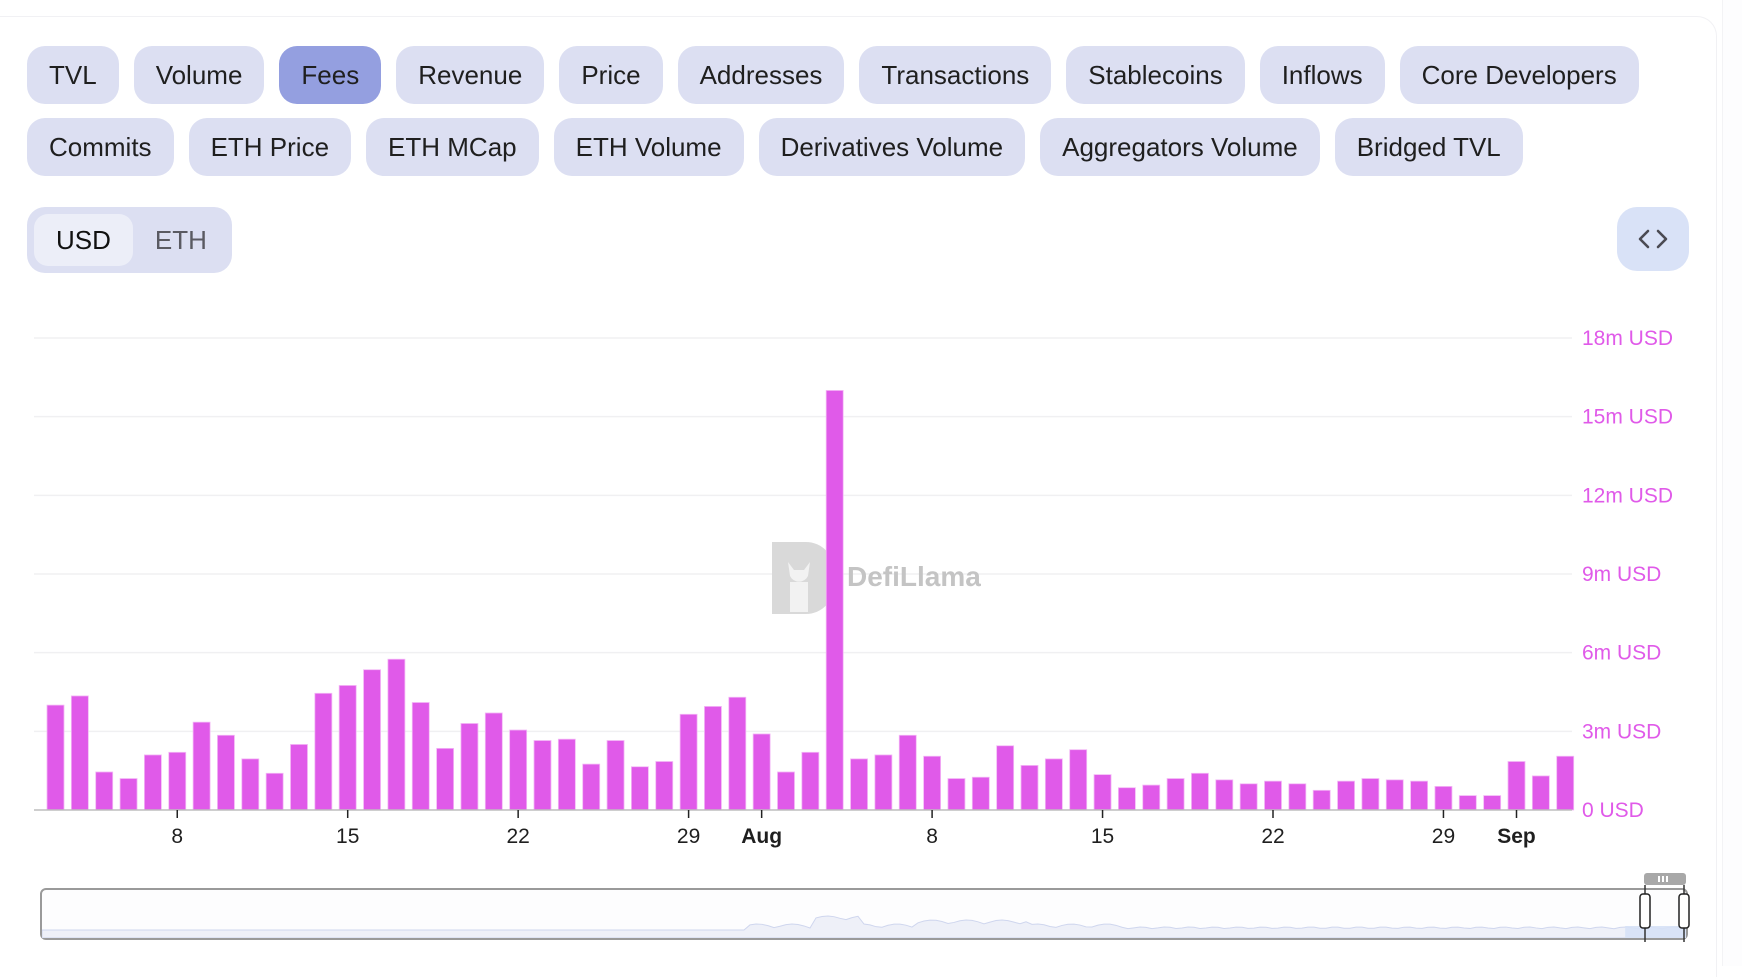 This screenshot has height=977, width=1742. What do you see at coordinates (864, 914) in the screenshot?
I see `range-minimap` at bounding box center [864, 914].